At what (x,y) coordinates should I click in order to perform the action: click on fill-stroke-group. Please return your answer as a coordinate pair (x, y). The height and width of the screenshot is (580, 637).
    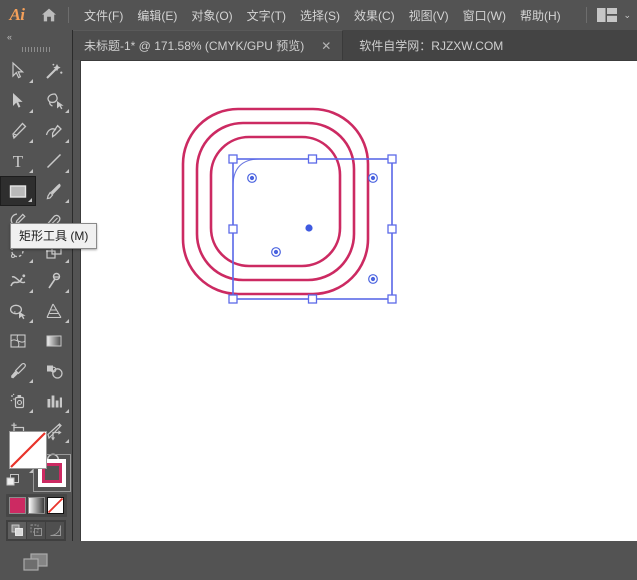
    Looking at the image, I should click on (35, 460).